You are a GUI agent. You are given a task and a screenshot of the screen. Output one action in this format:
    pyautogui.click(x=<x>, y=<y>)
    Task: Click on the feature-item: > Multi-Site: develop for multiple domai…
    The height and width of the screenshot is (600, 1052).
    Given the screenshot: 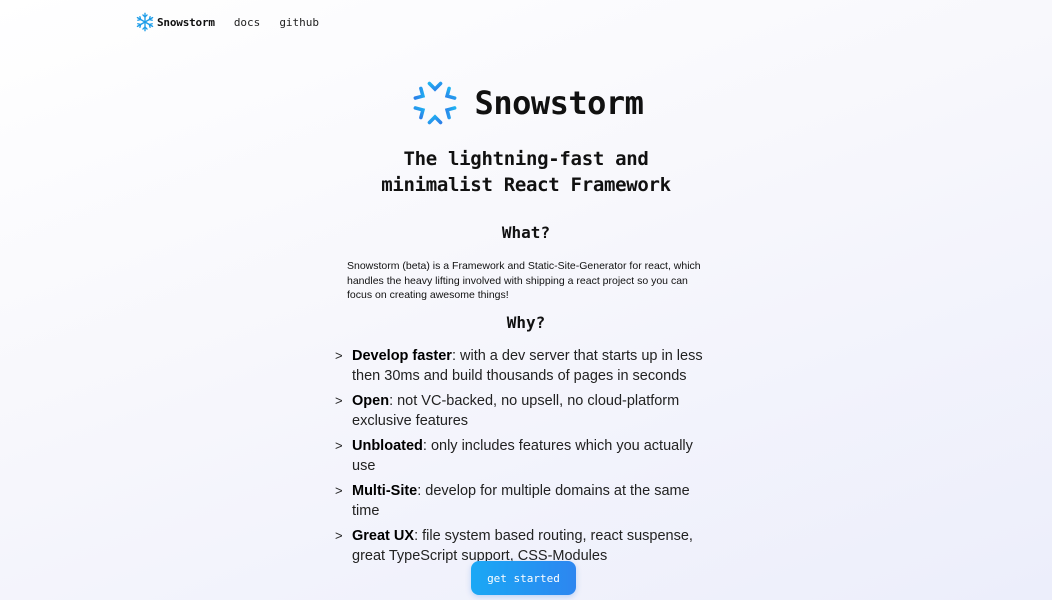 What is the action you would take?
    pyautogui.click(x=520, y=501)
    